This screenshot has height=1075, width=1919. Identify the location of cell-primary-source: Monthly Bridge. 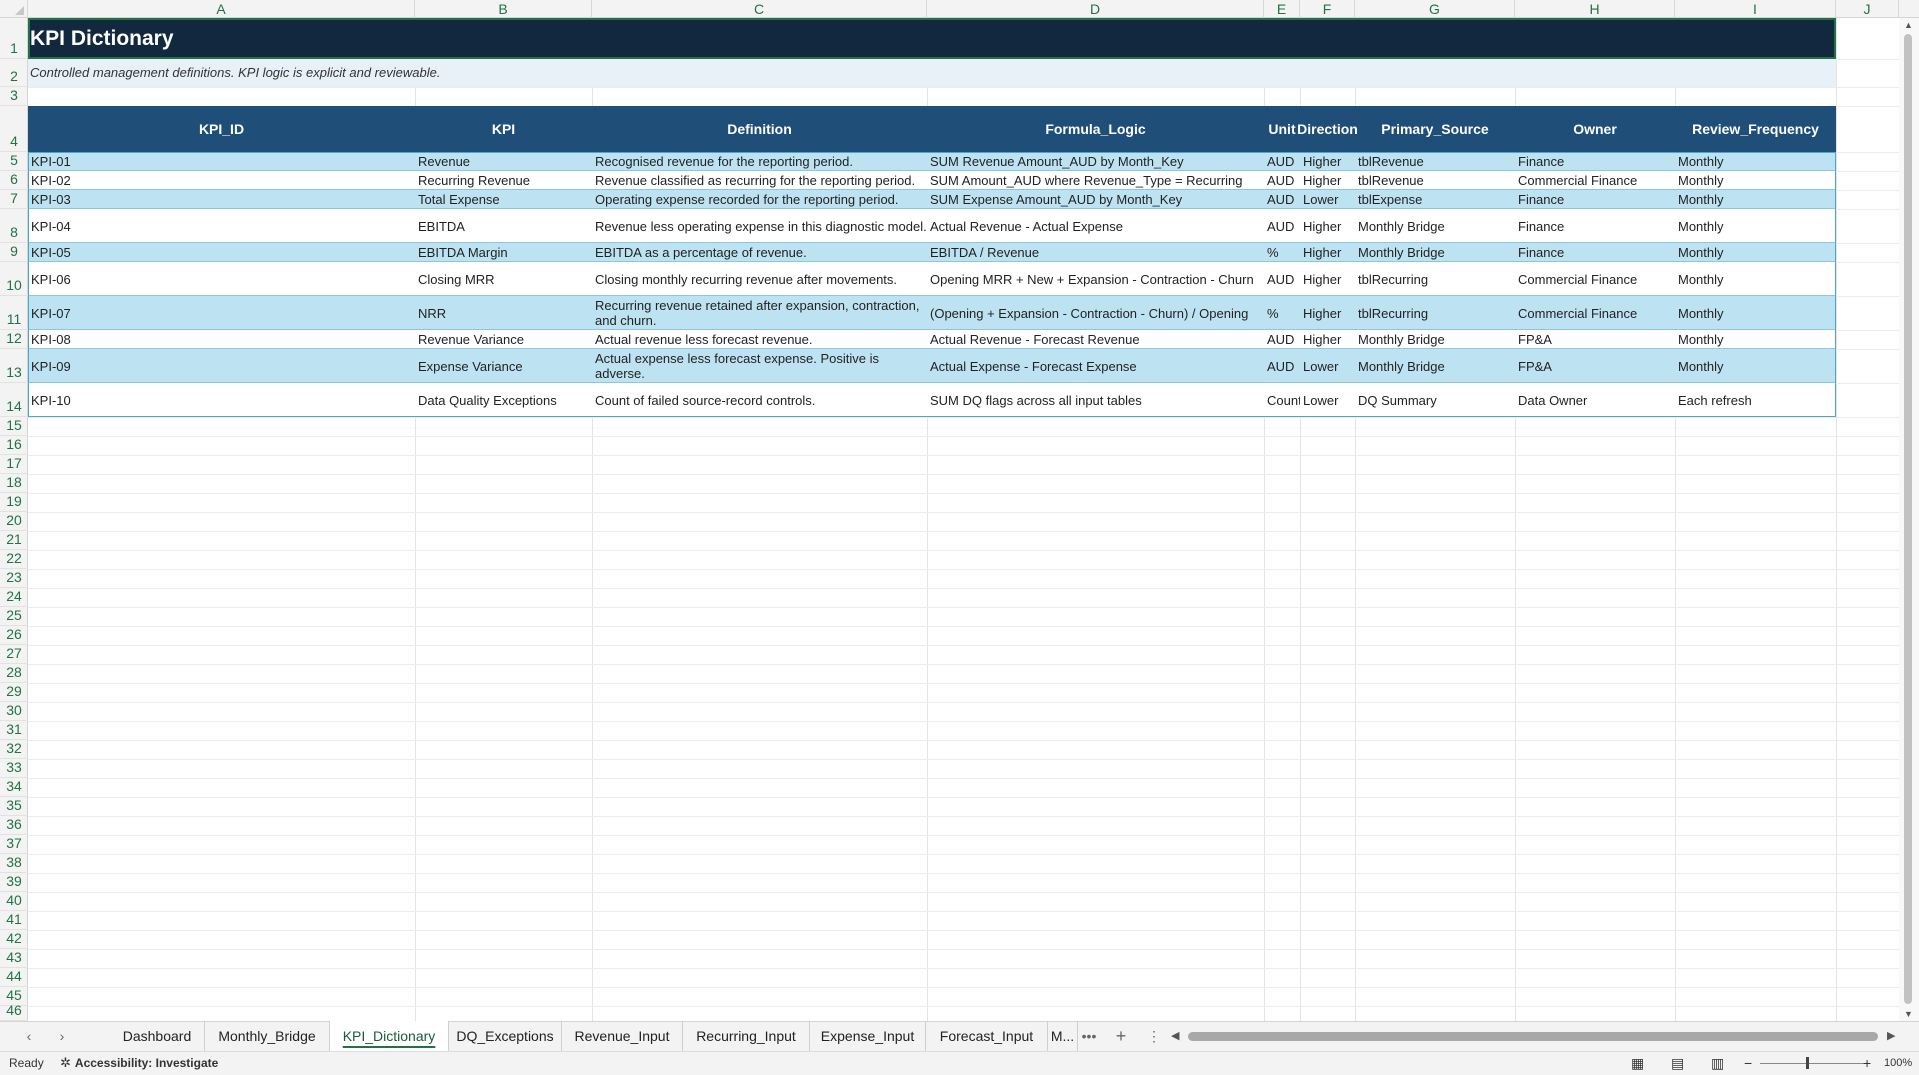
(1435, 366).